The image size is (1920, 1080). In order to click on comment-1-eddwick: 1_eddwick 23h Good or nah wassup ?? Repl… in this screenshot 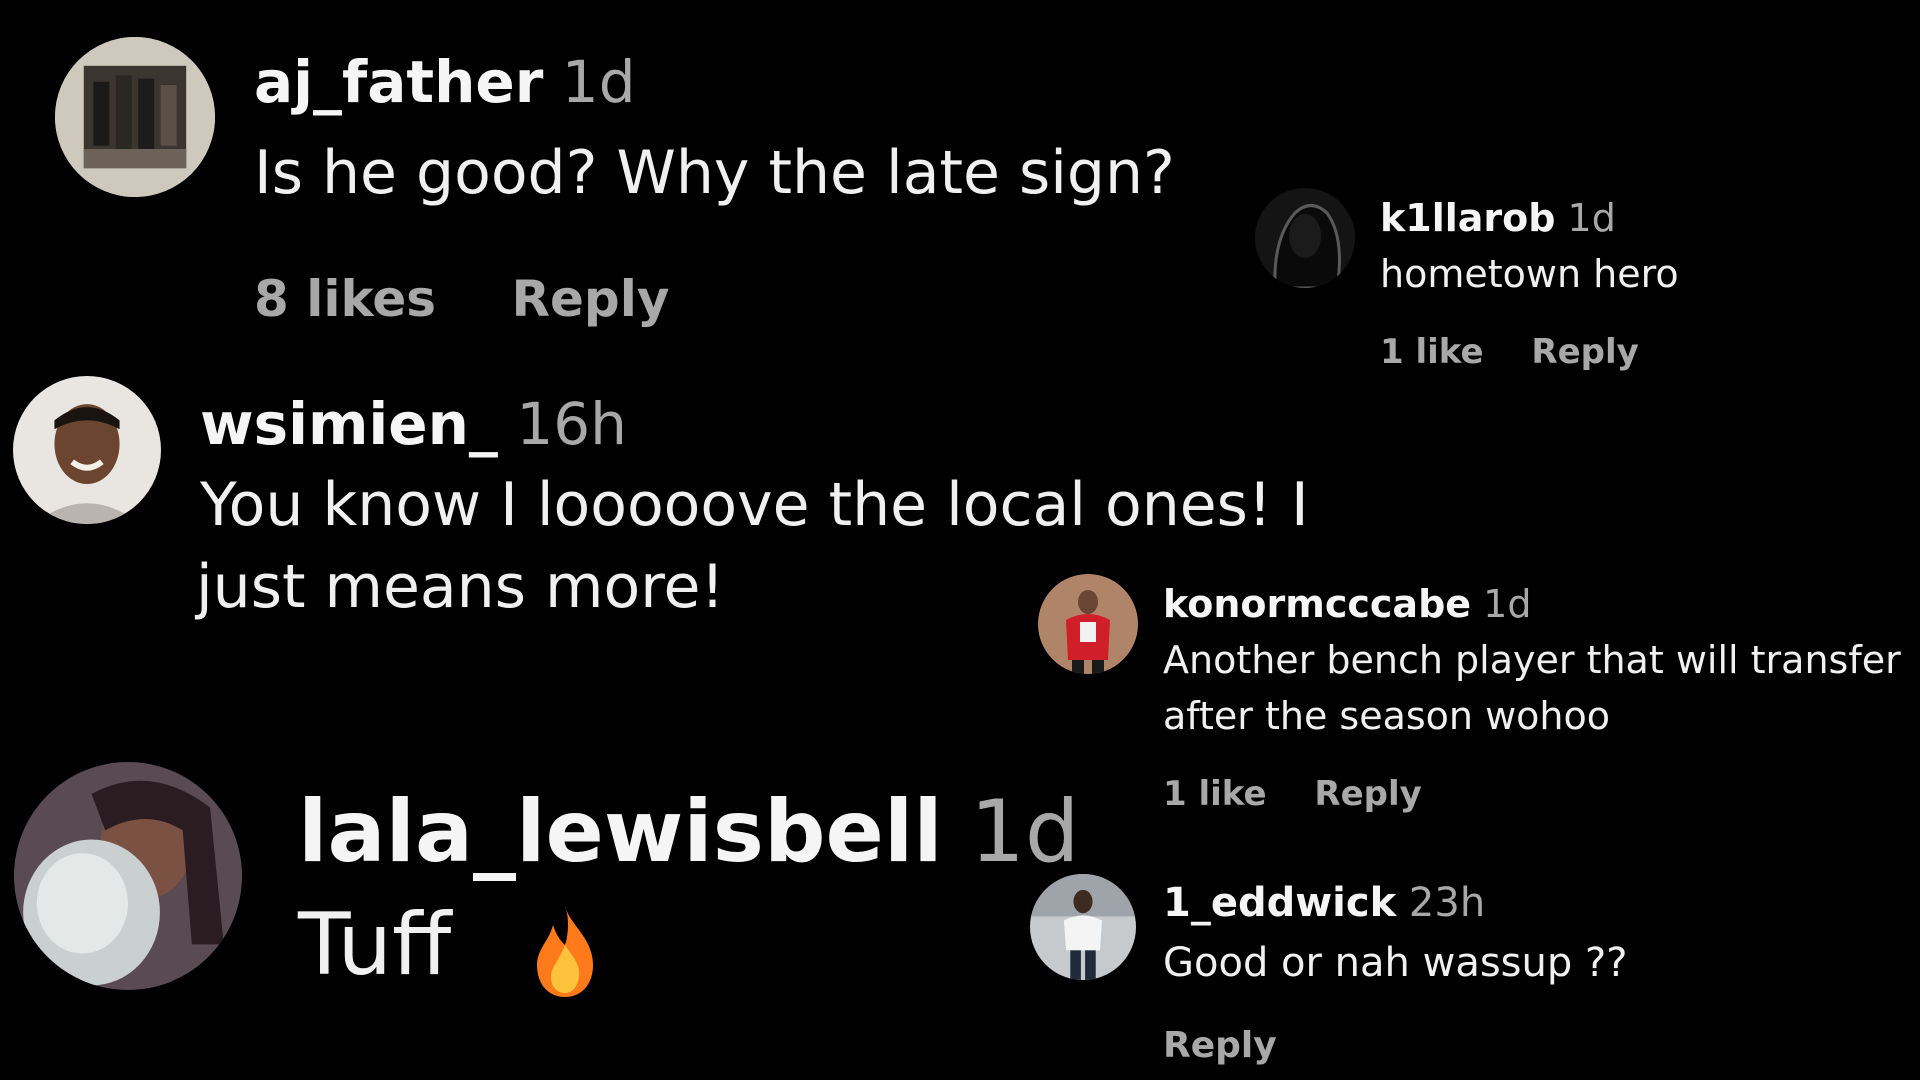, I will do `click(1475, 972)`.